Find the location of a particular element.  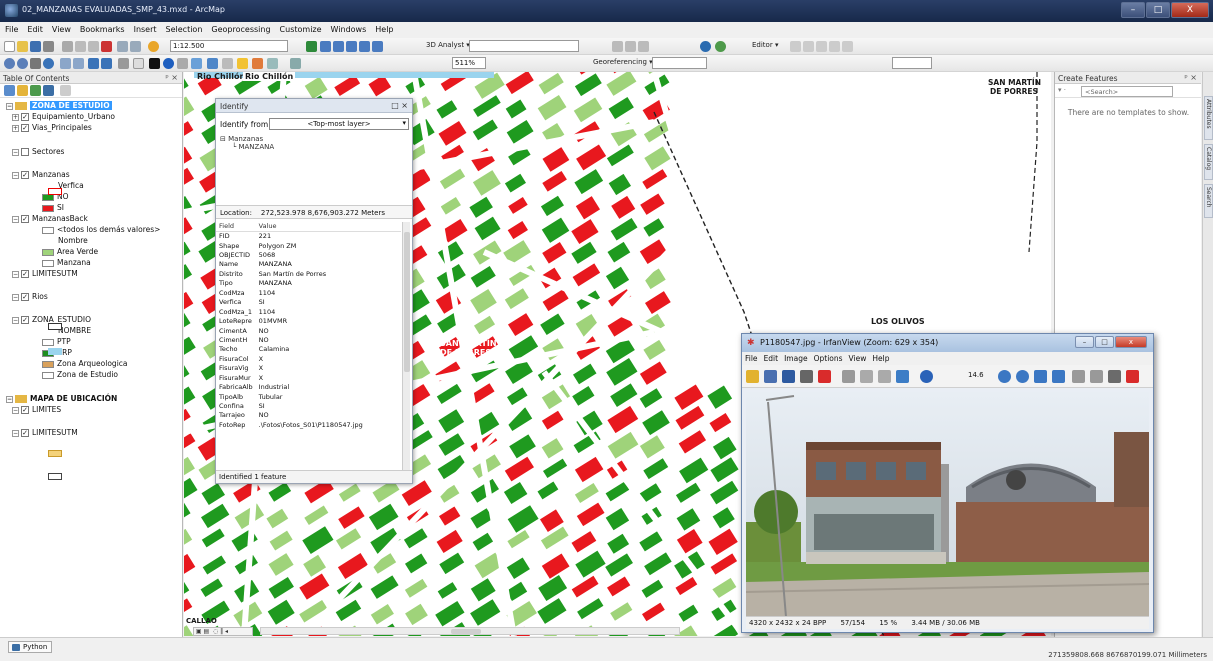

create-features-close-button: ᵖ × is located at coordinates (1190, 77).